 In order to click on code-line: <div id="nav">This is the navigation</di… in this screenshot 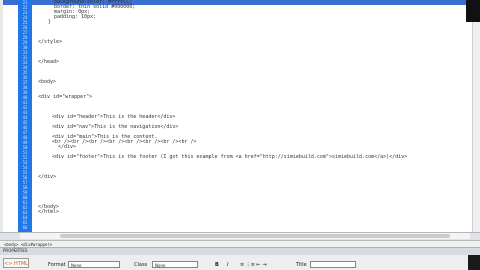, I will do `click(115, 127)`.